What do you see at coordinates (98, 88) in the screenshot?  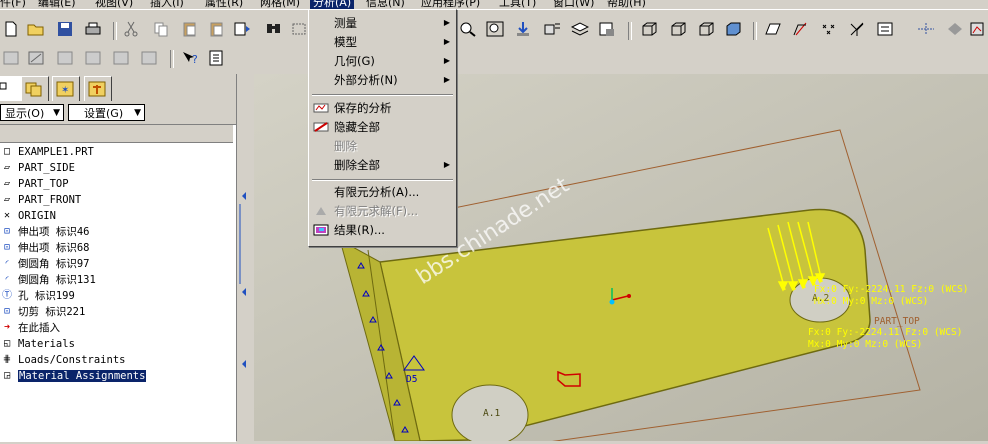 I see `tab-connections` at bounding box center [98, 88].